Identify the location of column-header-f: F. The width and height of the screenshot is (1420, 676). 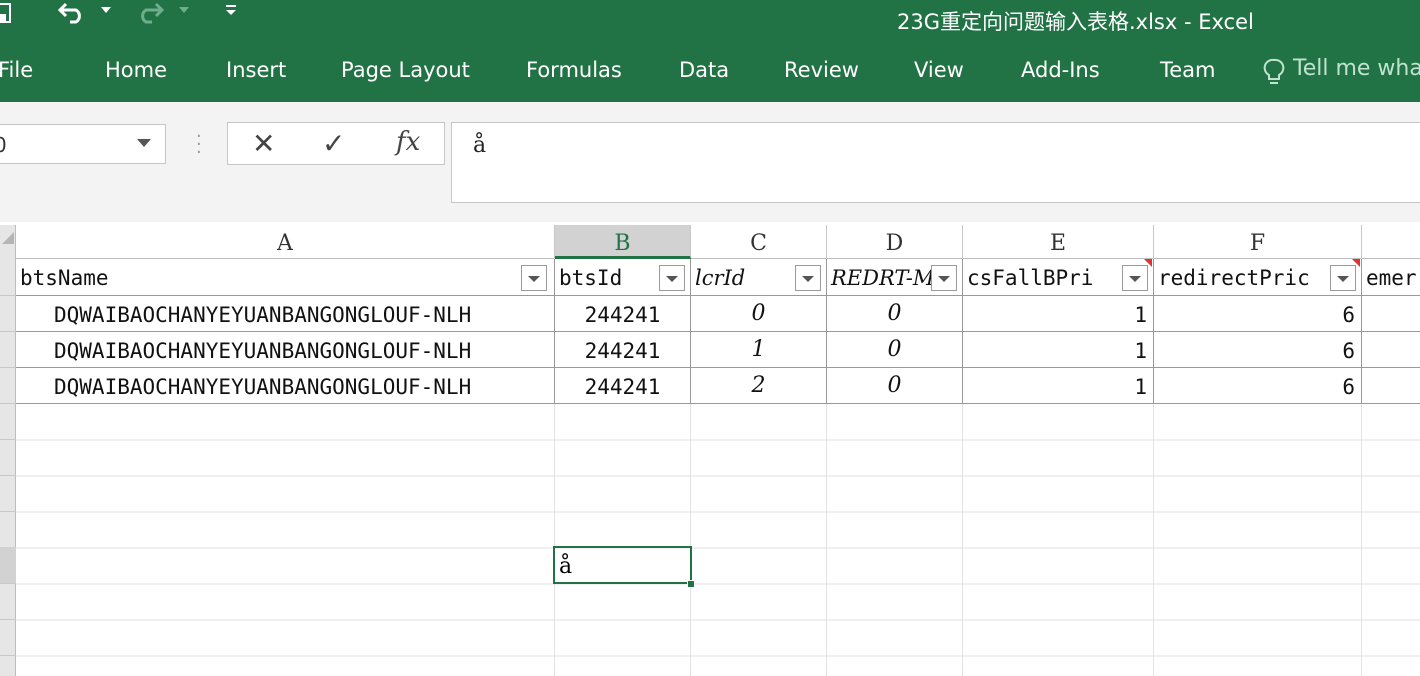
(1258, 242).